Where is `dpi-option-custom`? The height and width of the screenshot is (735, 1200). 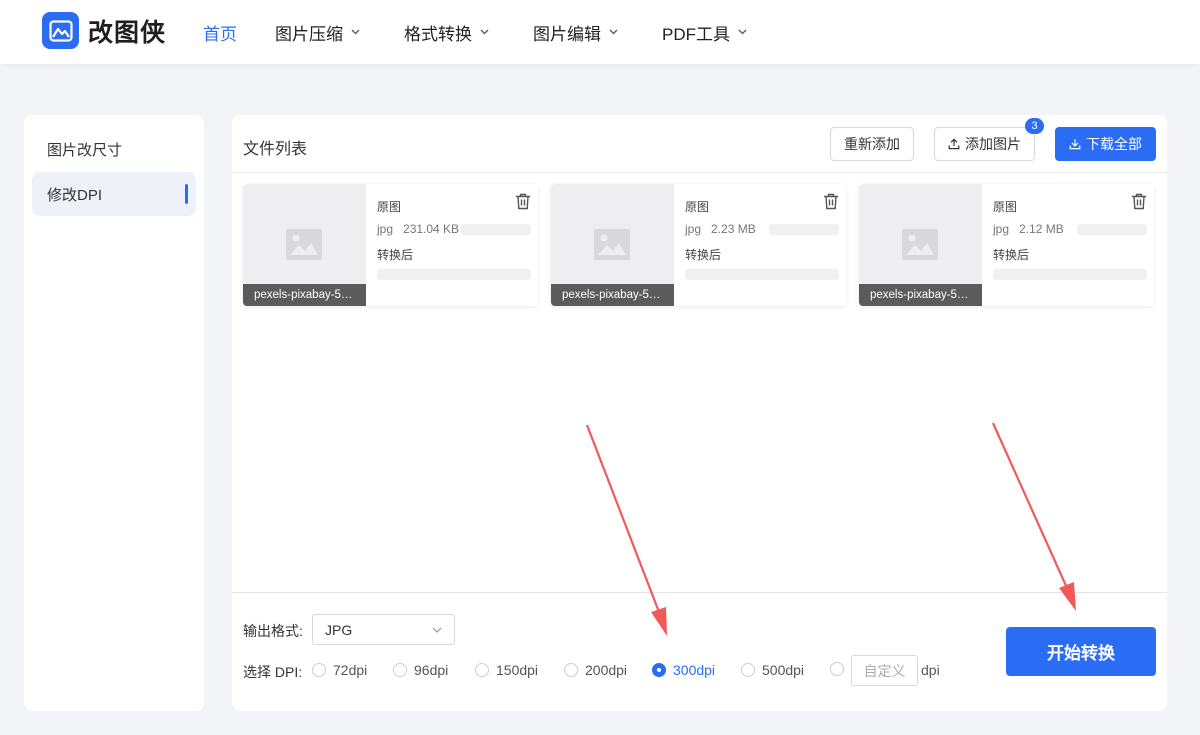
dpi-option-custom is located at coordinates (840, 669).